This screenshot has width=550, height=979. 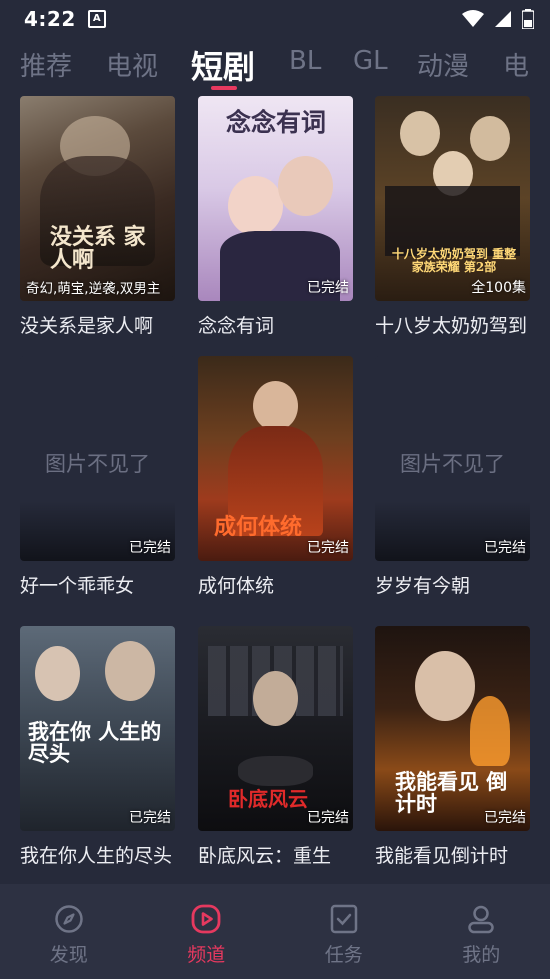 What do you see at coordinates (452, 324) in the screenshot?
I see `drama-title: 十八岁太奶奶驾到` at bounding box center [452, 324].